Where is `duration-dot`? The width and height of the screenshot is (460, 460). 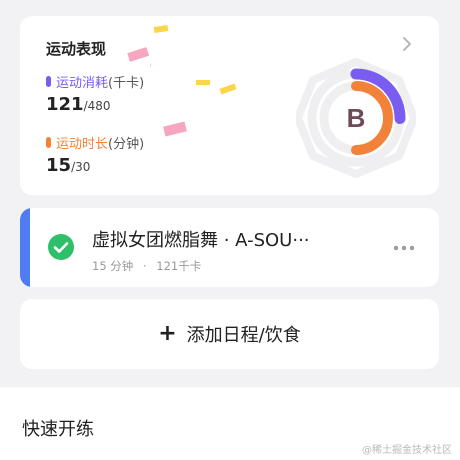
duration-dot is located at coordinates (48, 142).